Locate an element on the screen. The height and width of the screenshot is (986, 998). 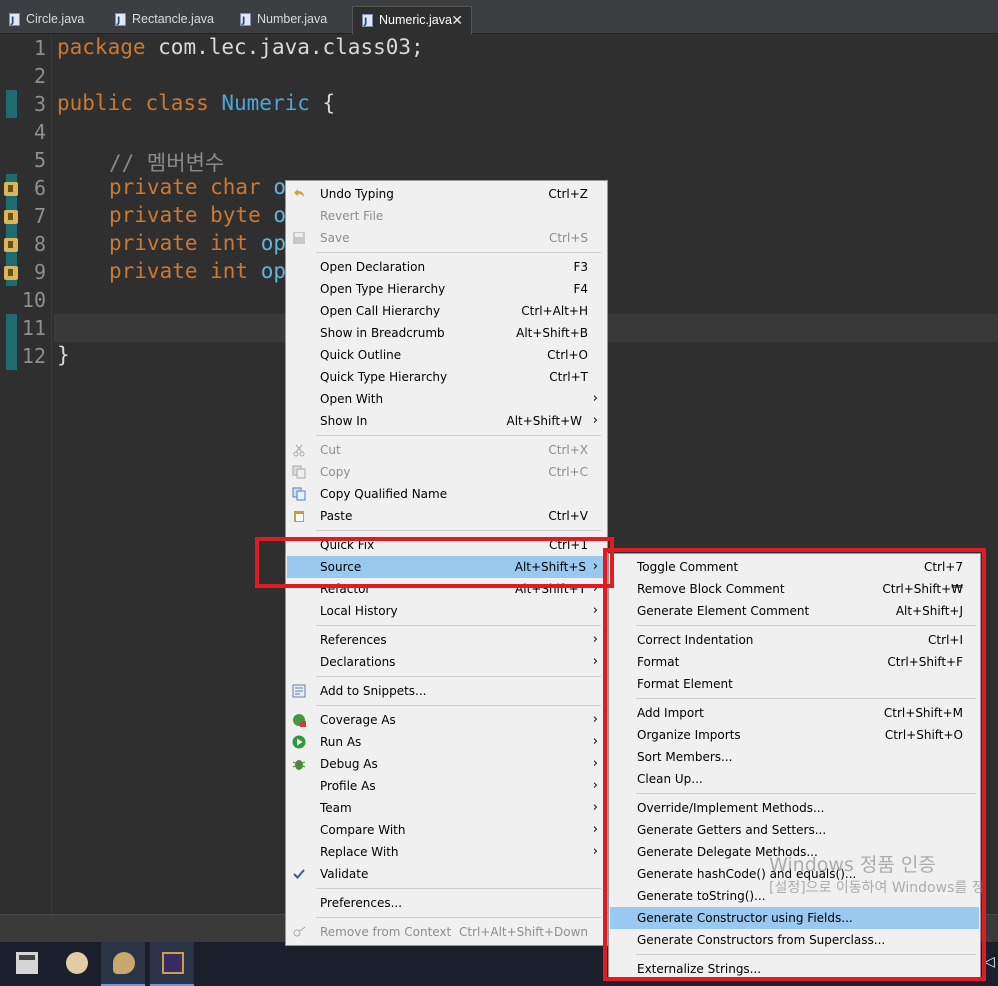
tab-number-java: Number.java is located at coordinates (290, 20).